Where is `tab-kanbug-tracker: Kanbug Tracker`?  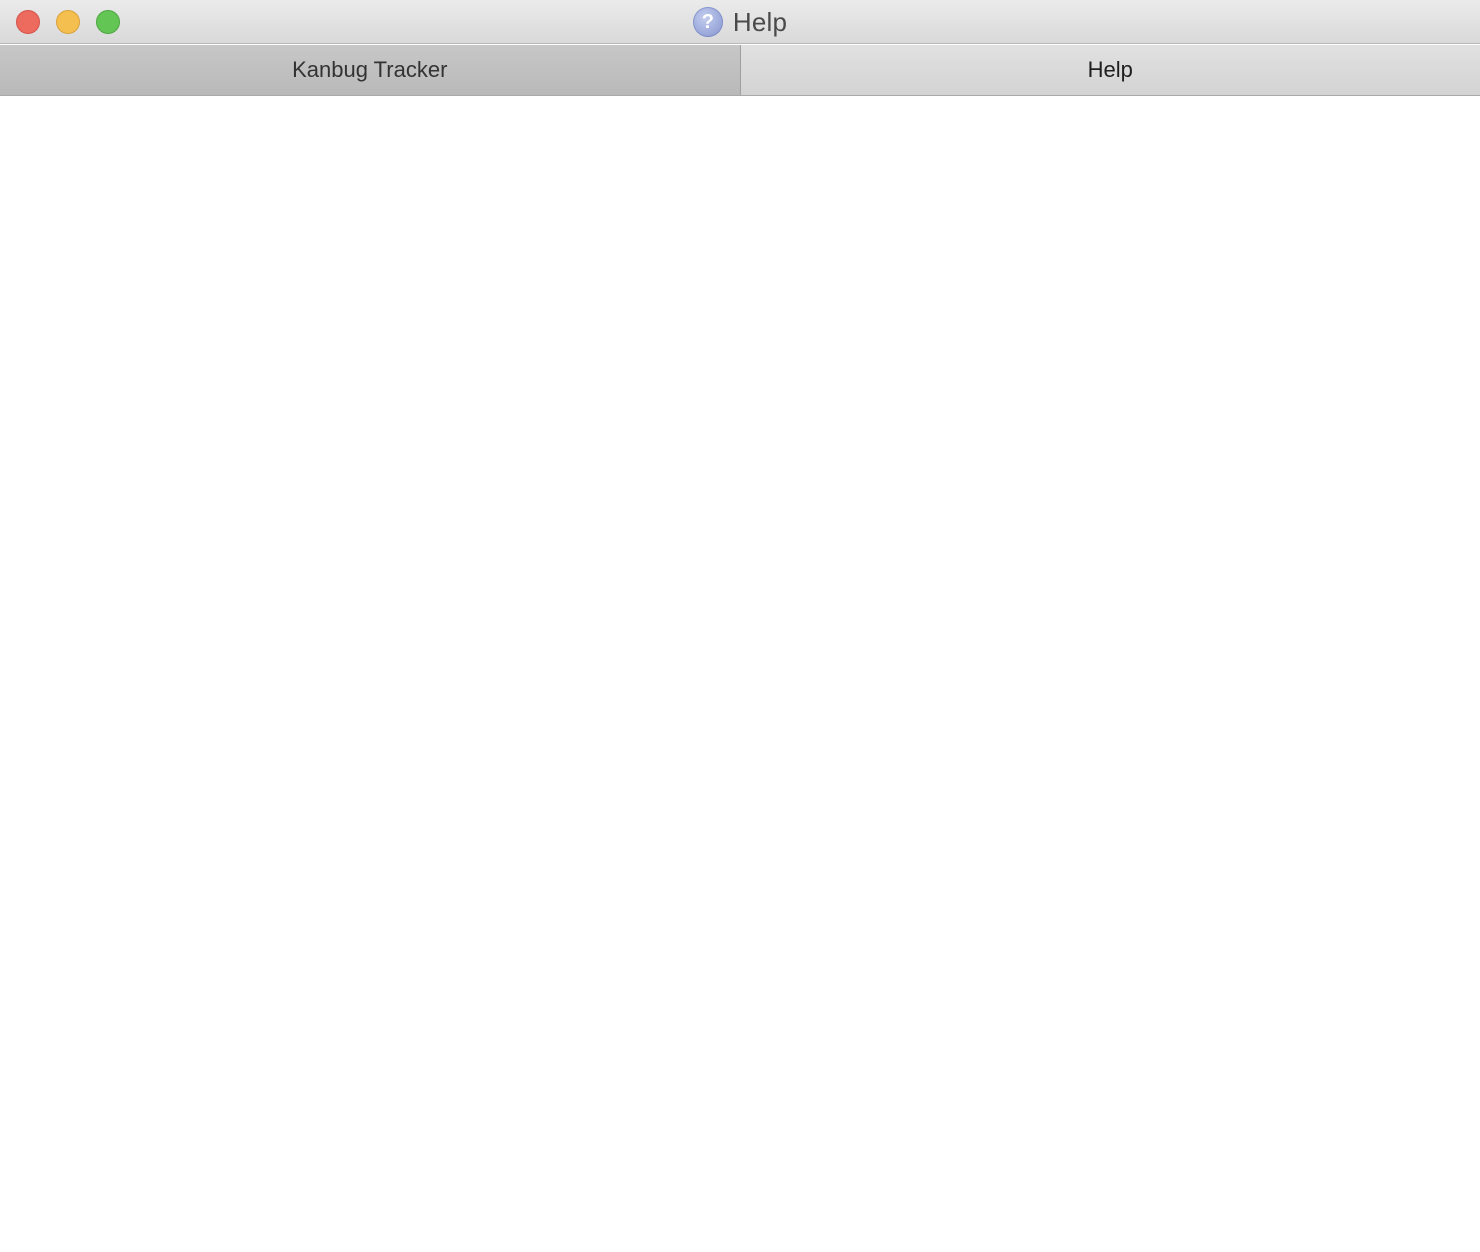
tab-kanbug-tracker: Kanbug Tracker is located at coordinates (370, 70).